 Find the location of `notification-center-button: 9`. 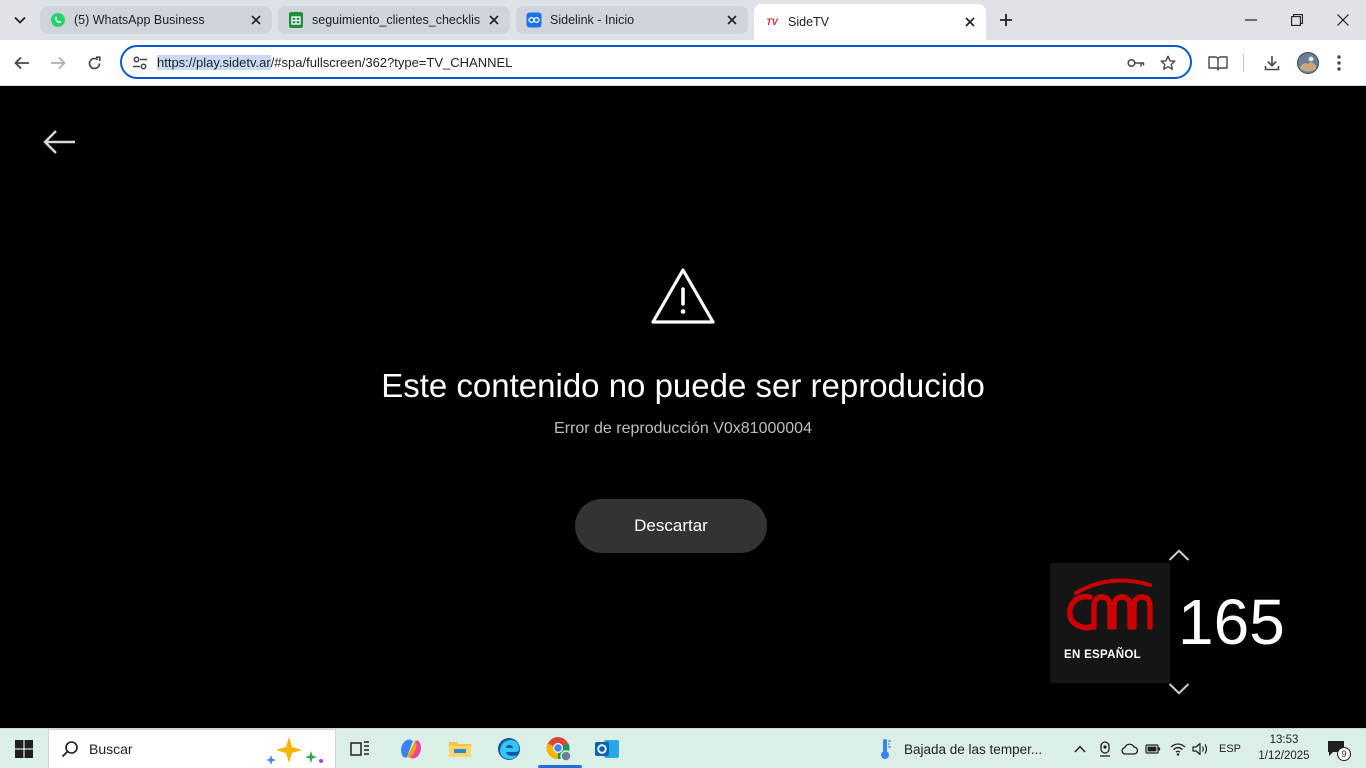

notification-center-button: 9 is located at coordinates (1337, 748).